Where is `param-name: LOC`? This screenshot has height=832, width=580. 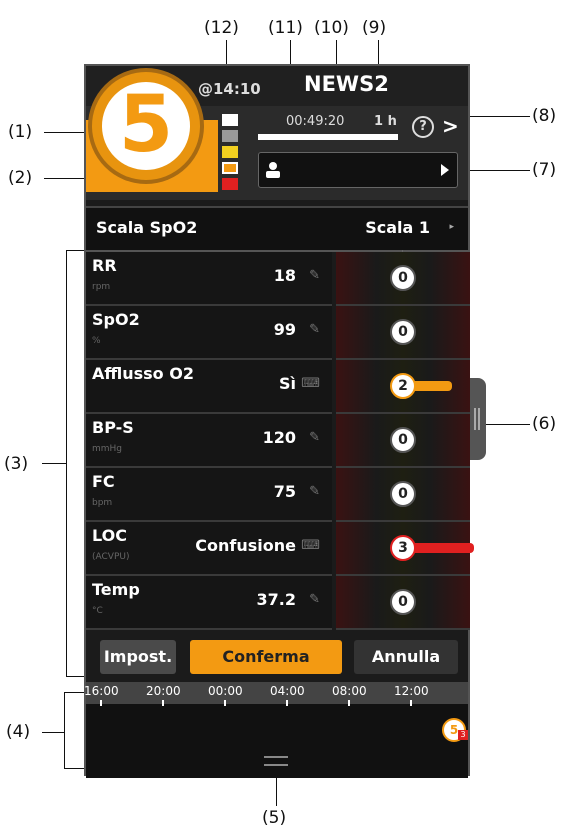 param-name: LOC is located at coordinates (109, 535).